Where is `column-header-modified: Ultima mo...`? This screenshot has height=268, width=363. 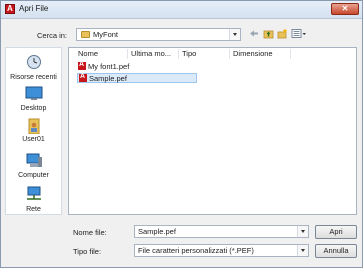
column-header-modified: Ultima mo... is located at coordinates (153, 54).